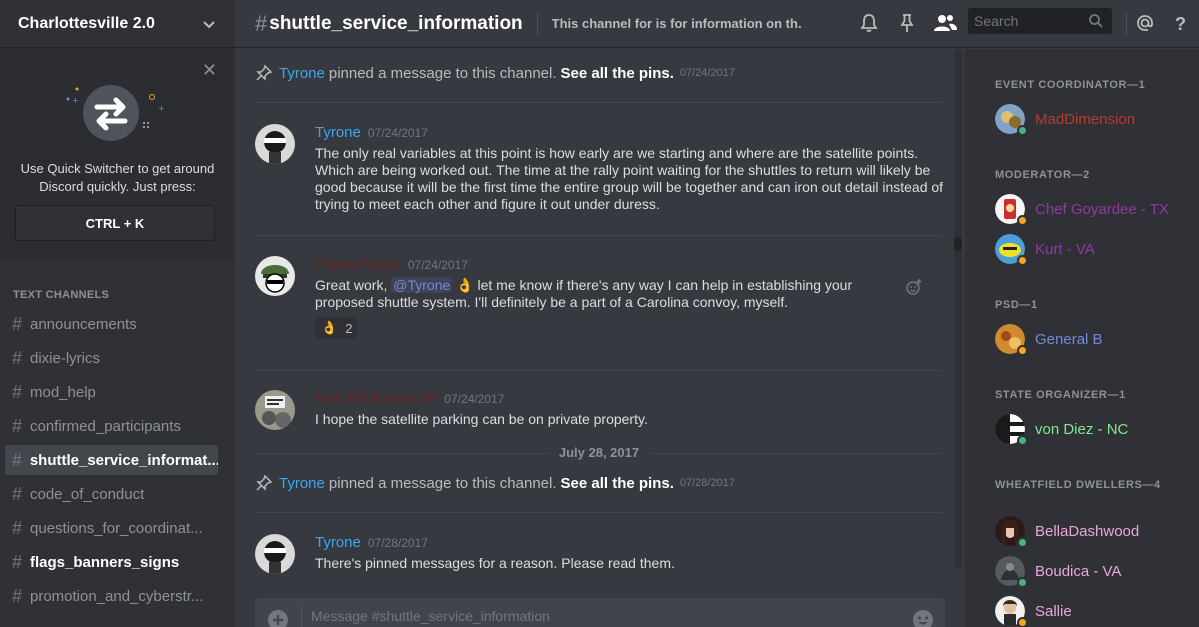  I want to click on user-mention: @Tyrone, so click(422, 285).